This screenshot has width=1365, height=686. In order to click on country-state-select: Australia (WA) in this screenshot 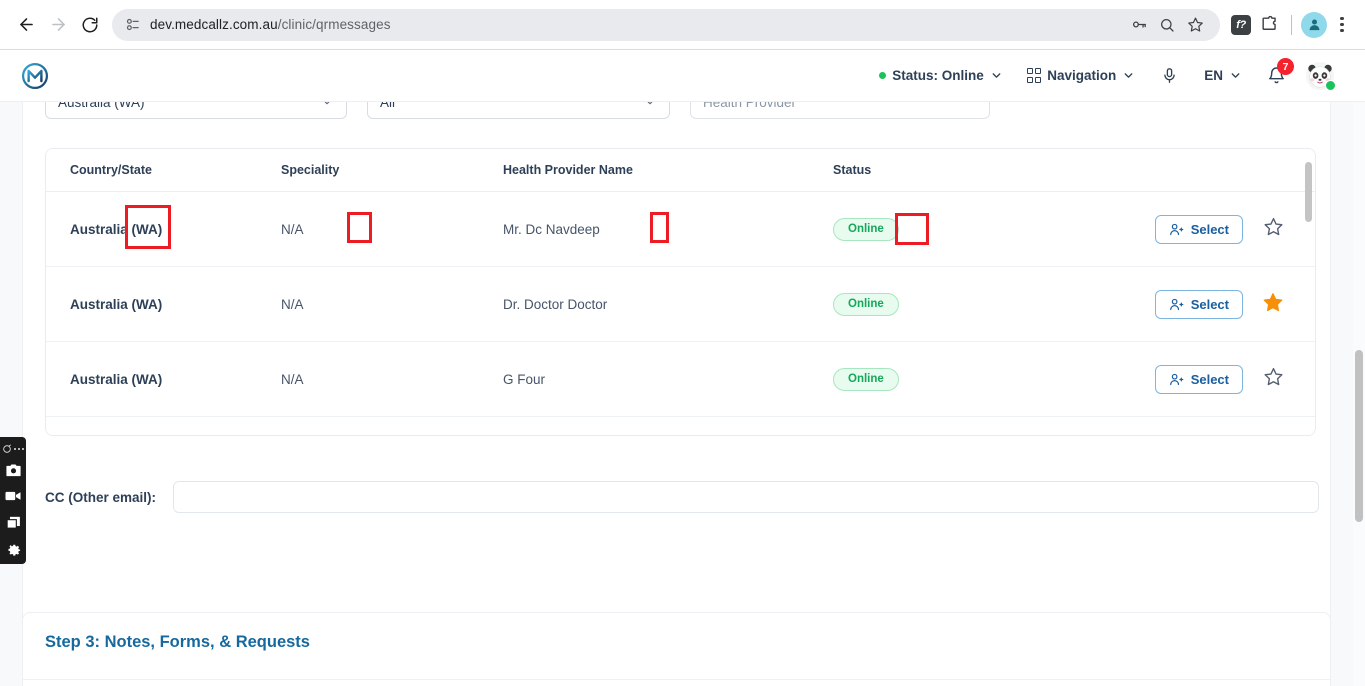, I will do `click(196, 110)`.